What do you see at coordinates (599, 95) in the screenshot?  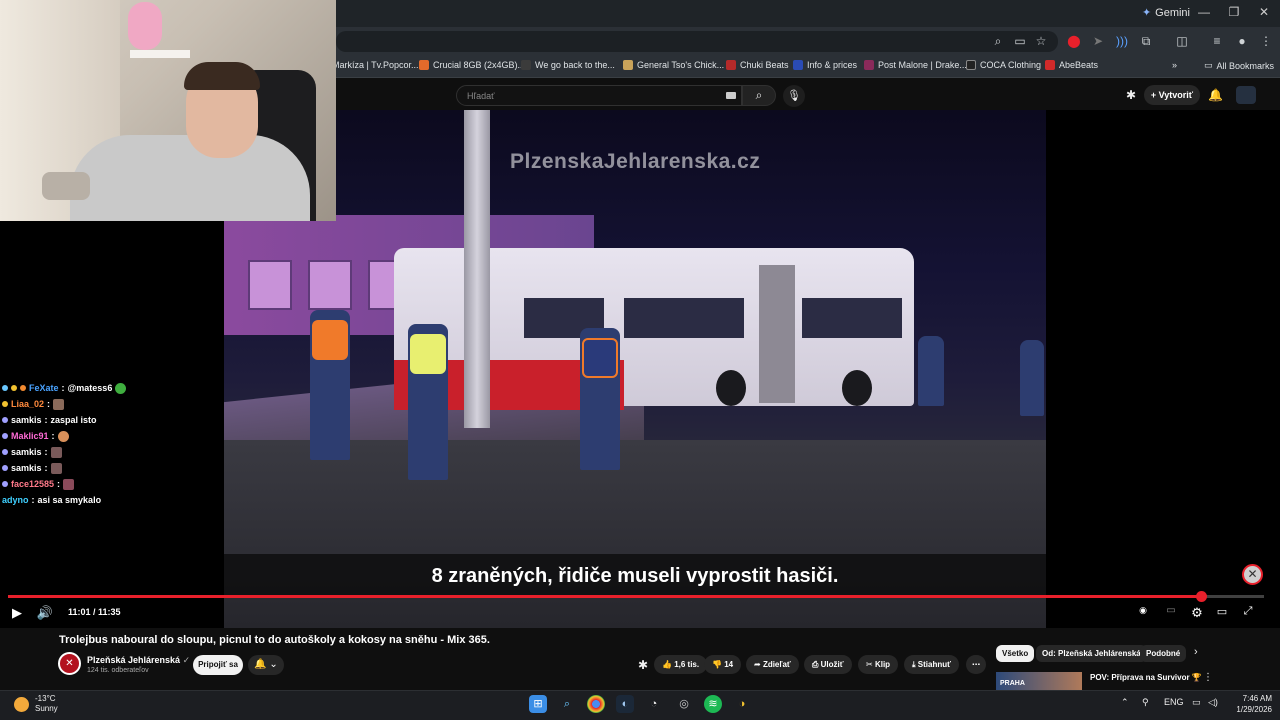 I see `search-input: Hľadať` at bounding box center [599, 95].